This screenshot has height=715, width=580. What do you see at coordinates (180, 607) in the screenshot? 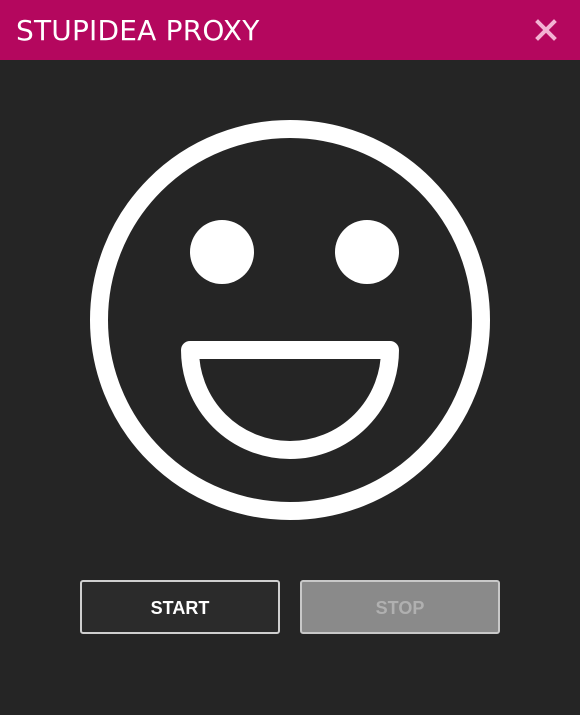
I see `start-button: START` at bounding box center [180, 607].